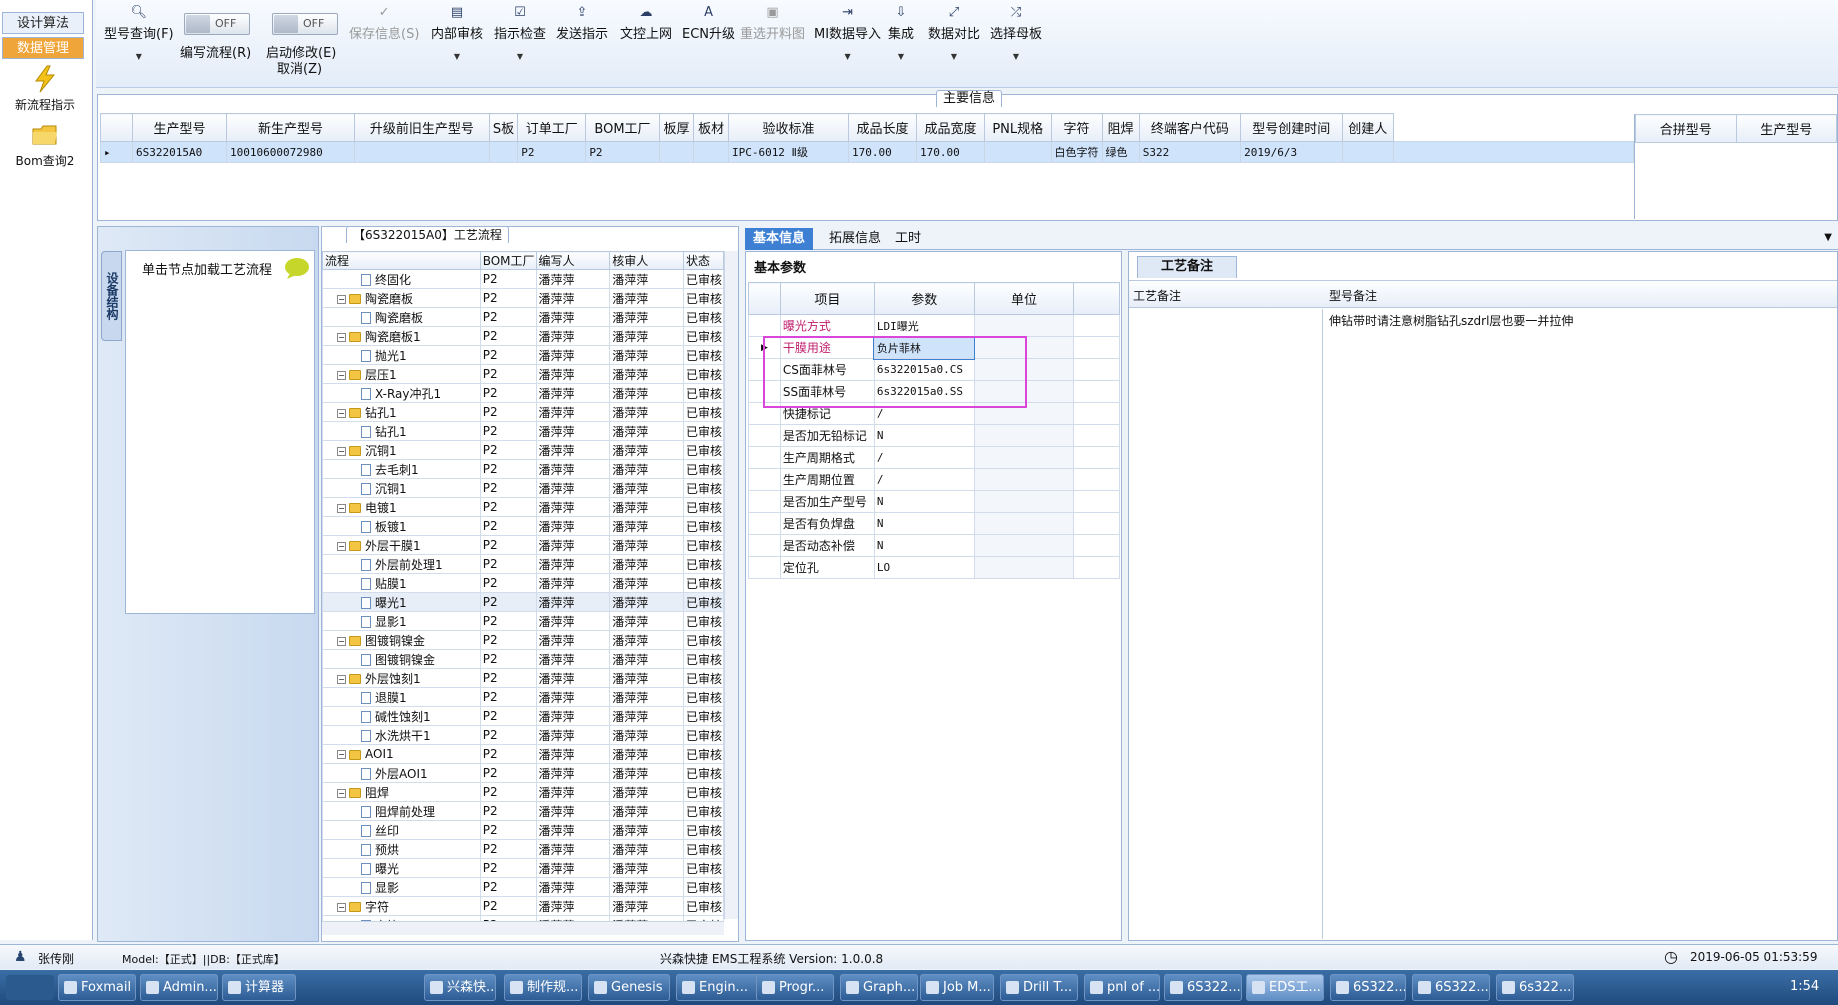 Image resolution: width=1838 pixels, height=1005 pixels. Describe the element at coordinates (401, 564) in the screenshot. I see `flow-node: 外层前处理1` at that location.